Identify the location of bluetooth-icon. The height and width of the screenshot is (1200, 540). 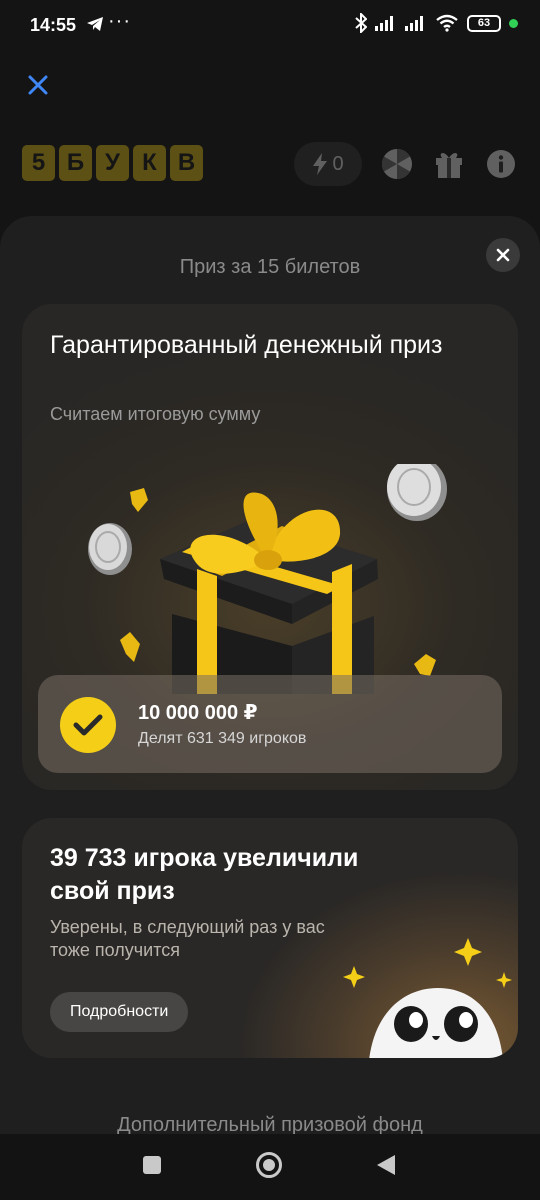
(361, 23).